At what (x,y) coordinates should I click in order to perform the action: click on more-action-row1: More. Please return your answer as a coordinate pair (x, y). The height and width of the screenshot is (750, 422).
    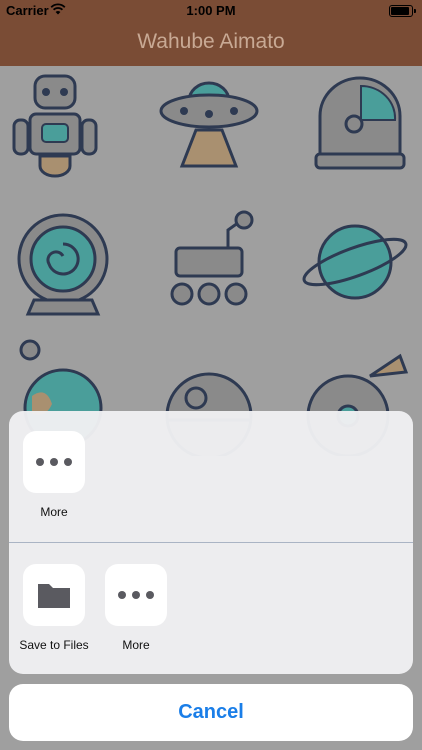
    Looking at the image, I should click on (54, 475).